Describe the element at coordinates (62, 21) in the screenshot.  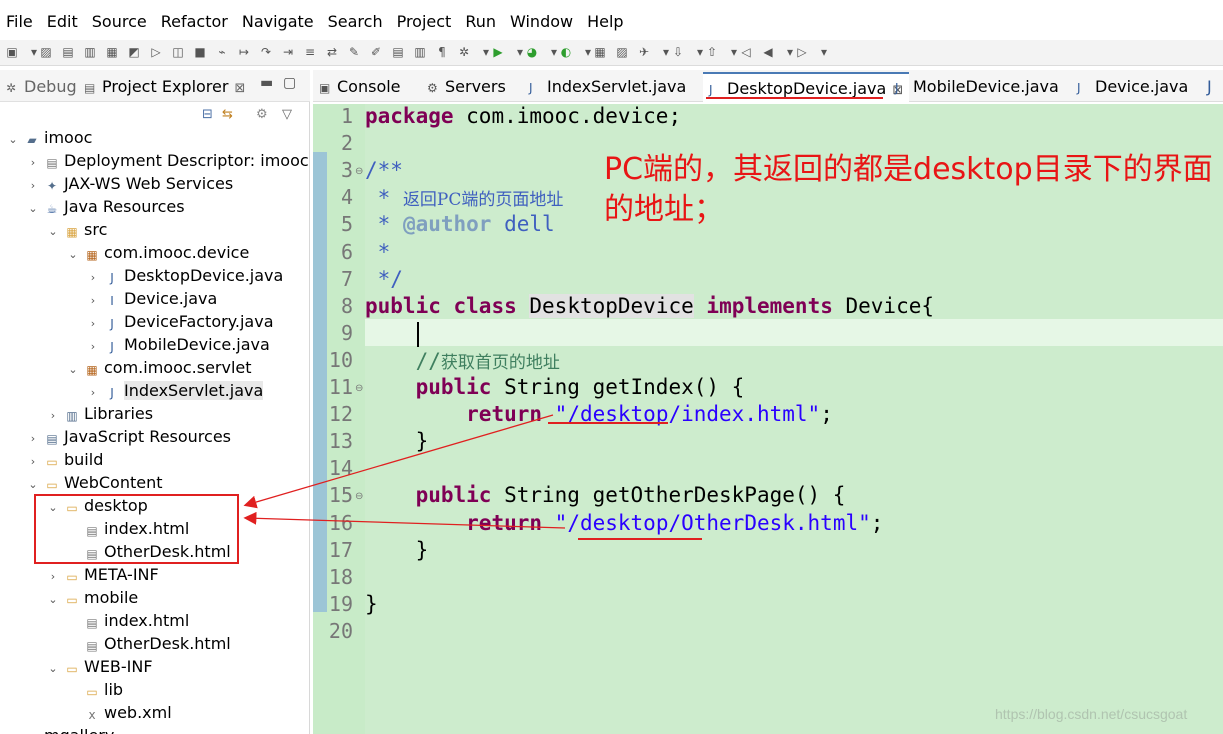
I see `menu-edit: Edit` at that location.